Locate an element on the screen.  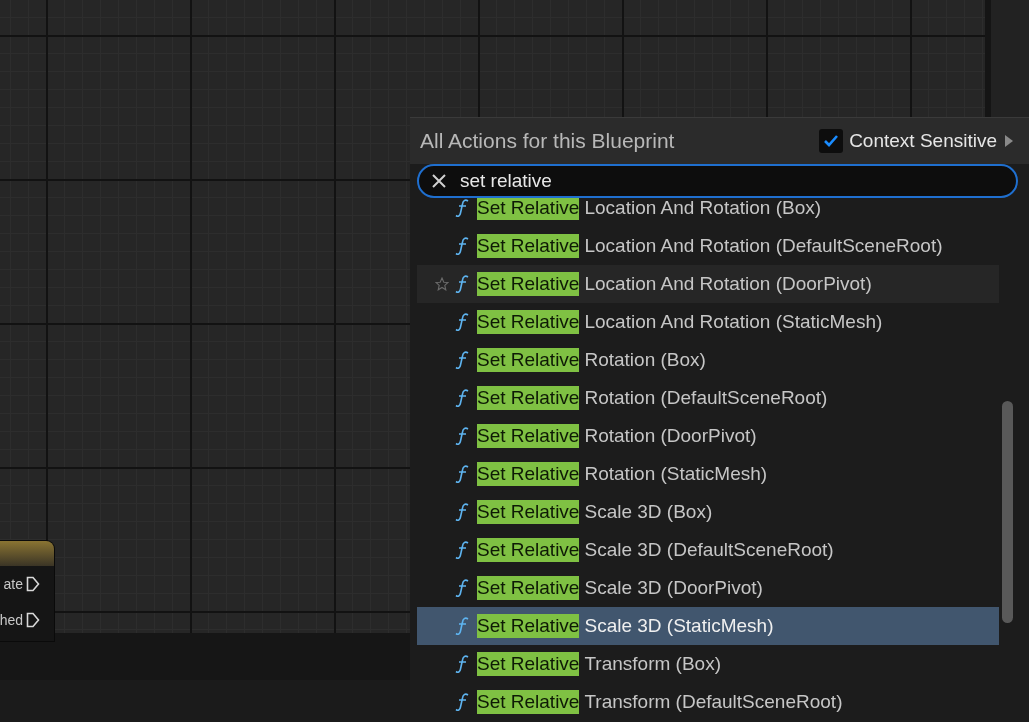
action-item: Set Relative Scale 3D (StaticMesh) is located at coordinates (708, 626).